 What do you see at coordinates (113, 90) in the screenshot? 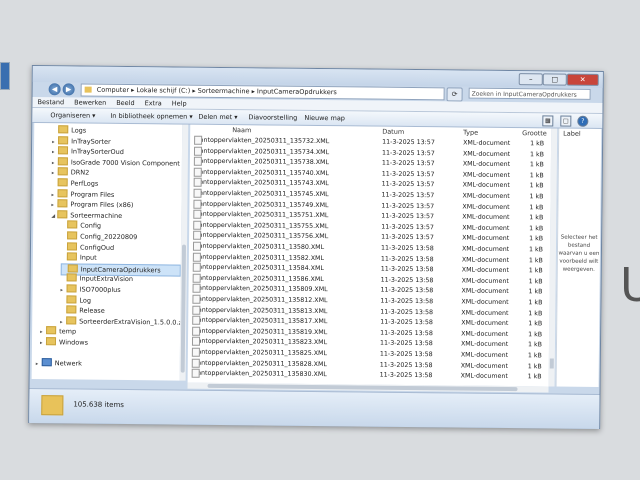
I see `breadcrumb-computer: Computer` at bounding box center [113, 90].